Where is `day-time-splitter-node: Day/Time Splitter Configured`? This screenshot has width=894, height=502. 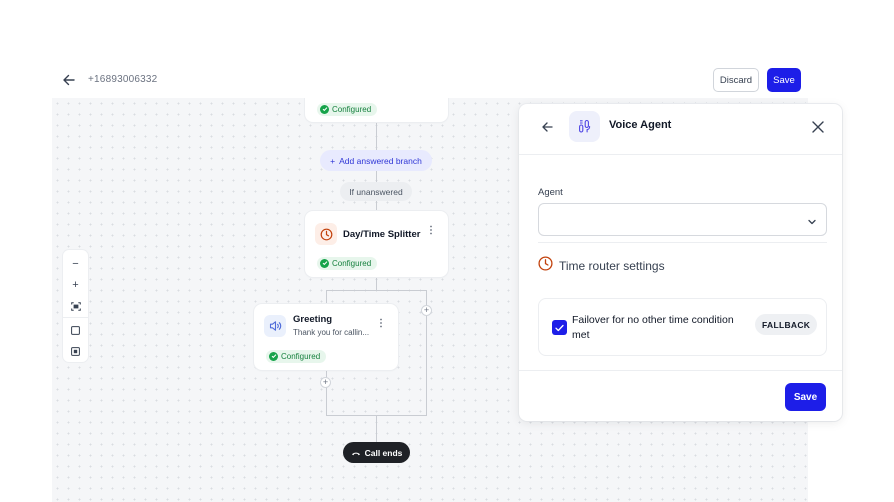
day-time-splitter-node: Day/Time Splitter Configured is located at coordinates (376, 244).